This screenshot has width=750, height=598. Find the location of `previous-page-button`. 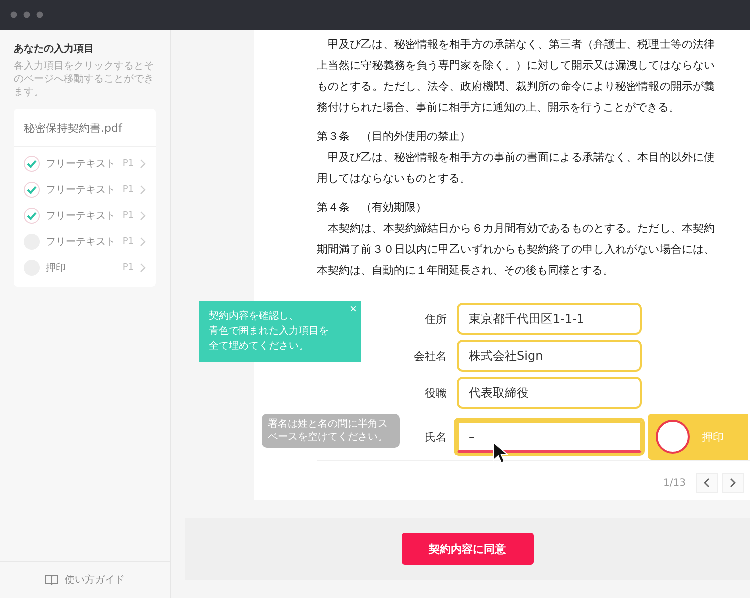

previous-page-button is located at coordinates (707, 483).